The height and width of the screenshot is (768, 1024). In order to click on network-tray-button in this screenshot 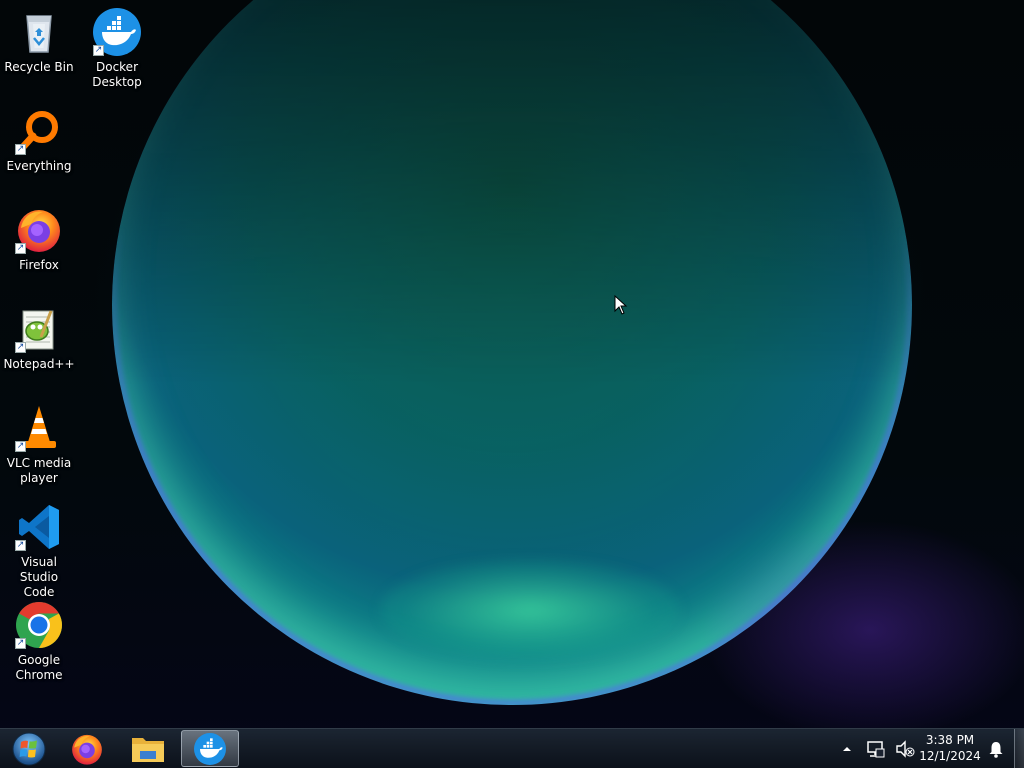, I will do `click(875, 748)`.